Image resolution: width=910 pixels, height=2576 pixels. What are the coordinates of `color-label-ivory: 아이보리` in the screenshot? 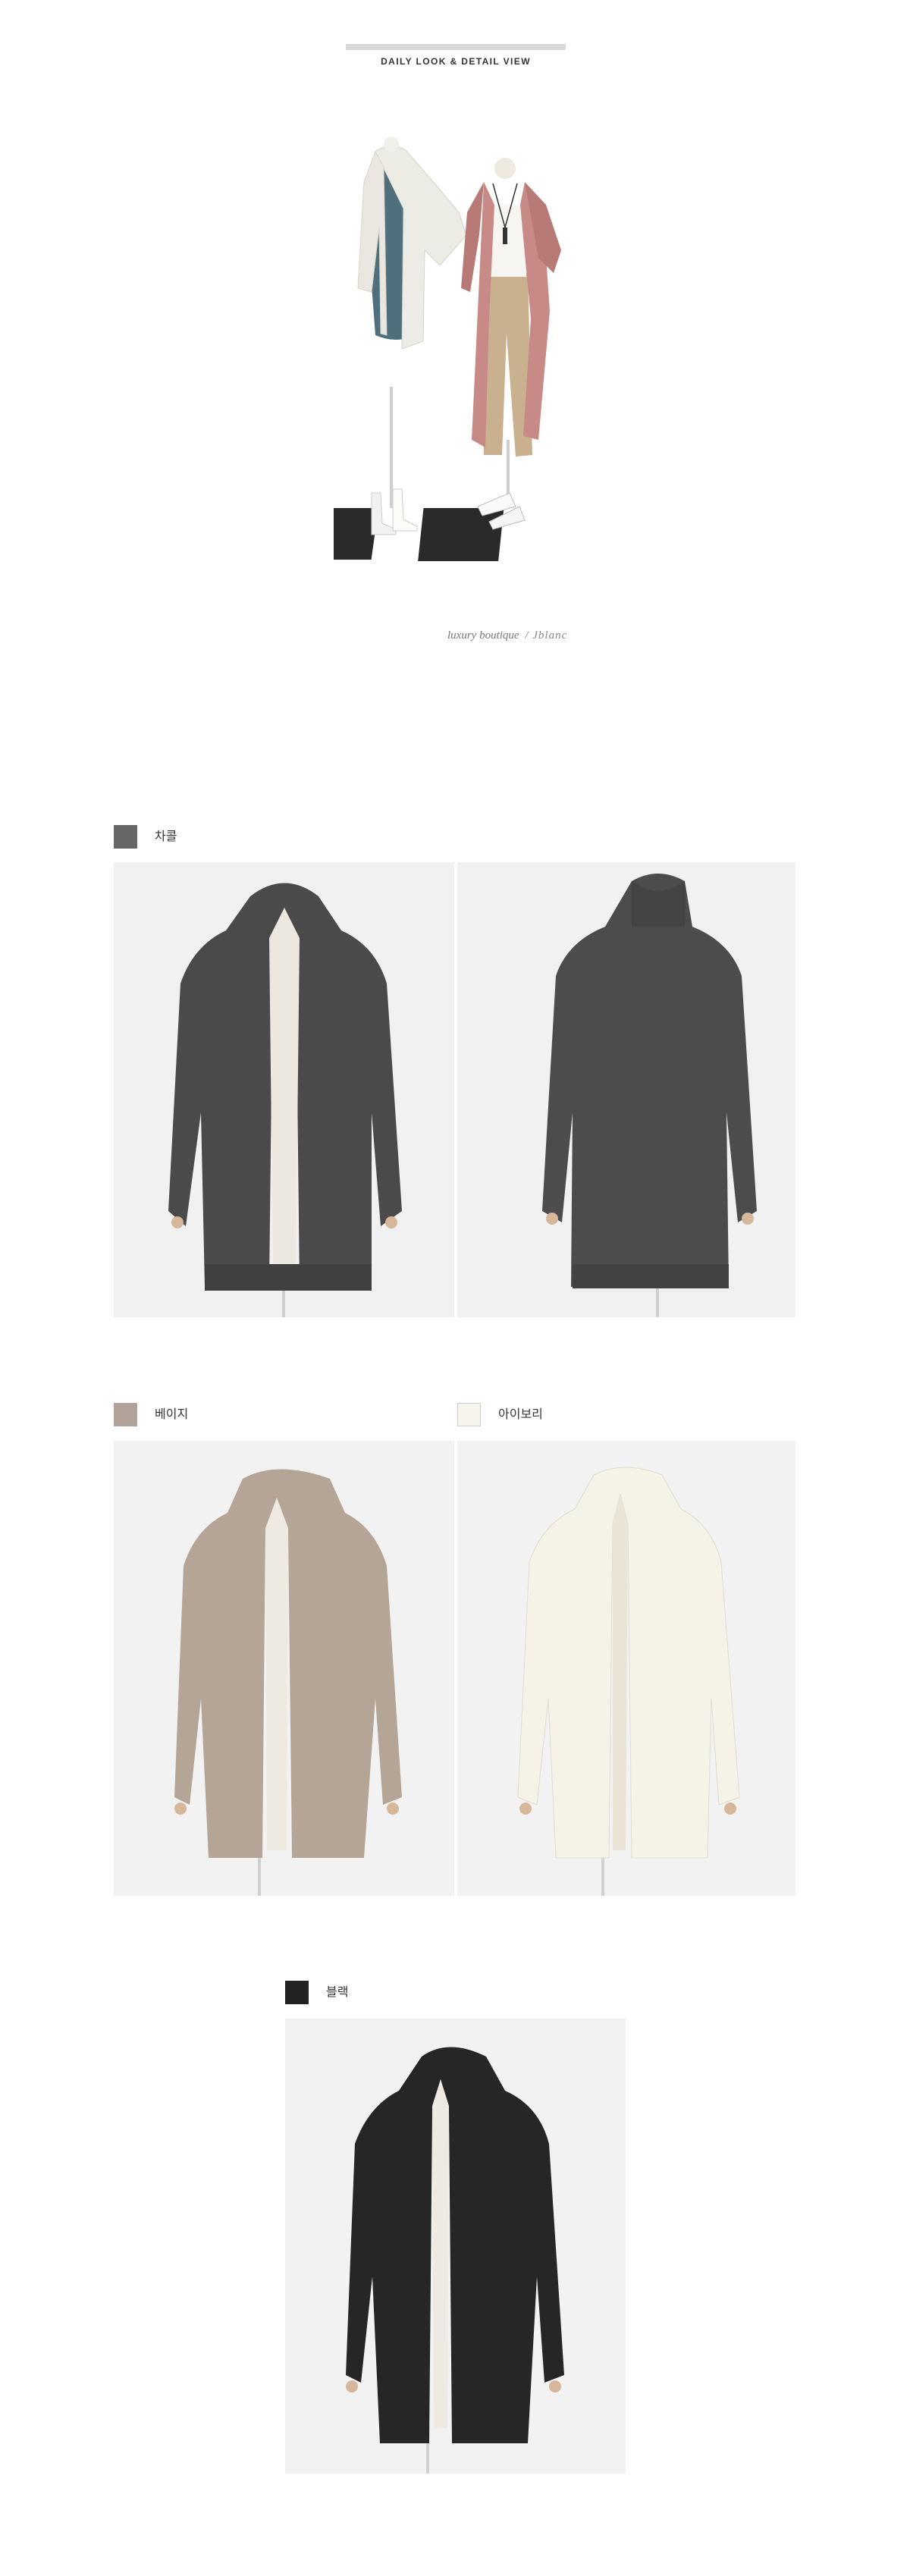 It's located at (520, 1414).